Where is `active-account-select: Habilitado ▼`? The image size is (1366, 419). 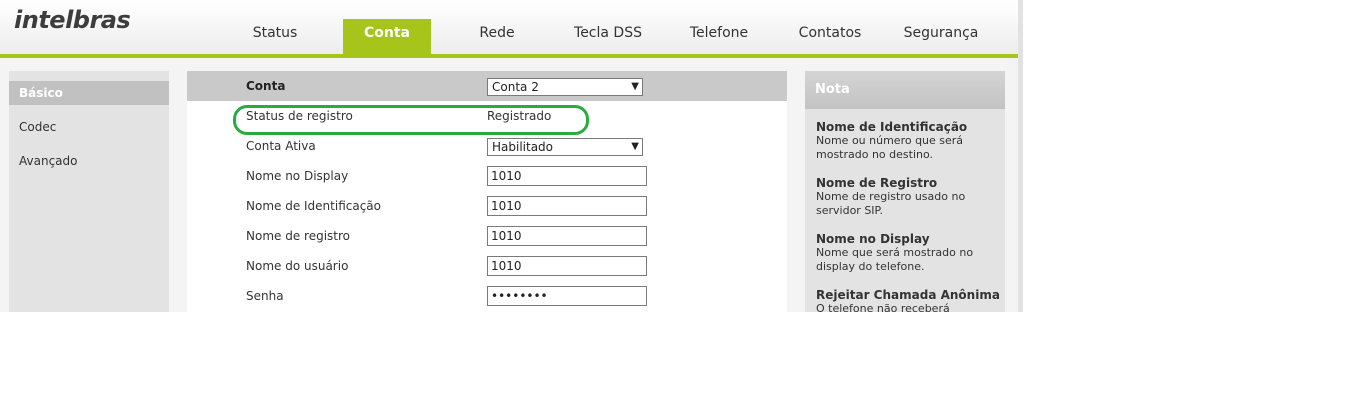 active-account-select: Habilitado ▼ is located at coordinates (565, 147).